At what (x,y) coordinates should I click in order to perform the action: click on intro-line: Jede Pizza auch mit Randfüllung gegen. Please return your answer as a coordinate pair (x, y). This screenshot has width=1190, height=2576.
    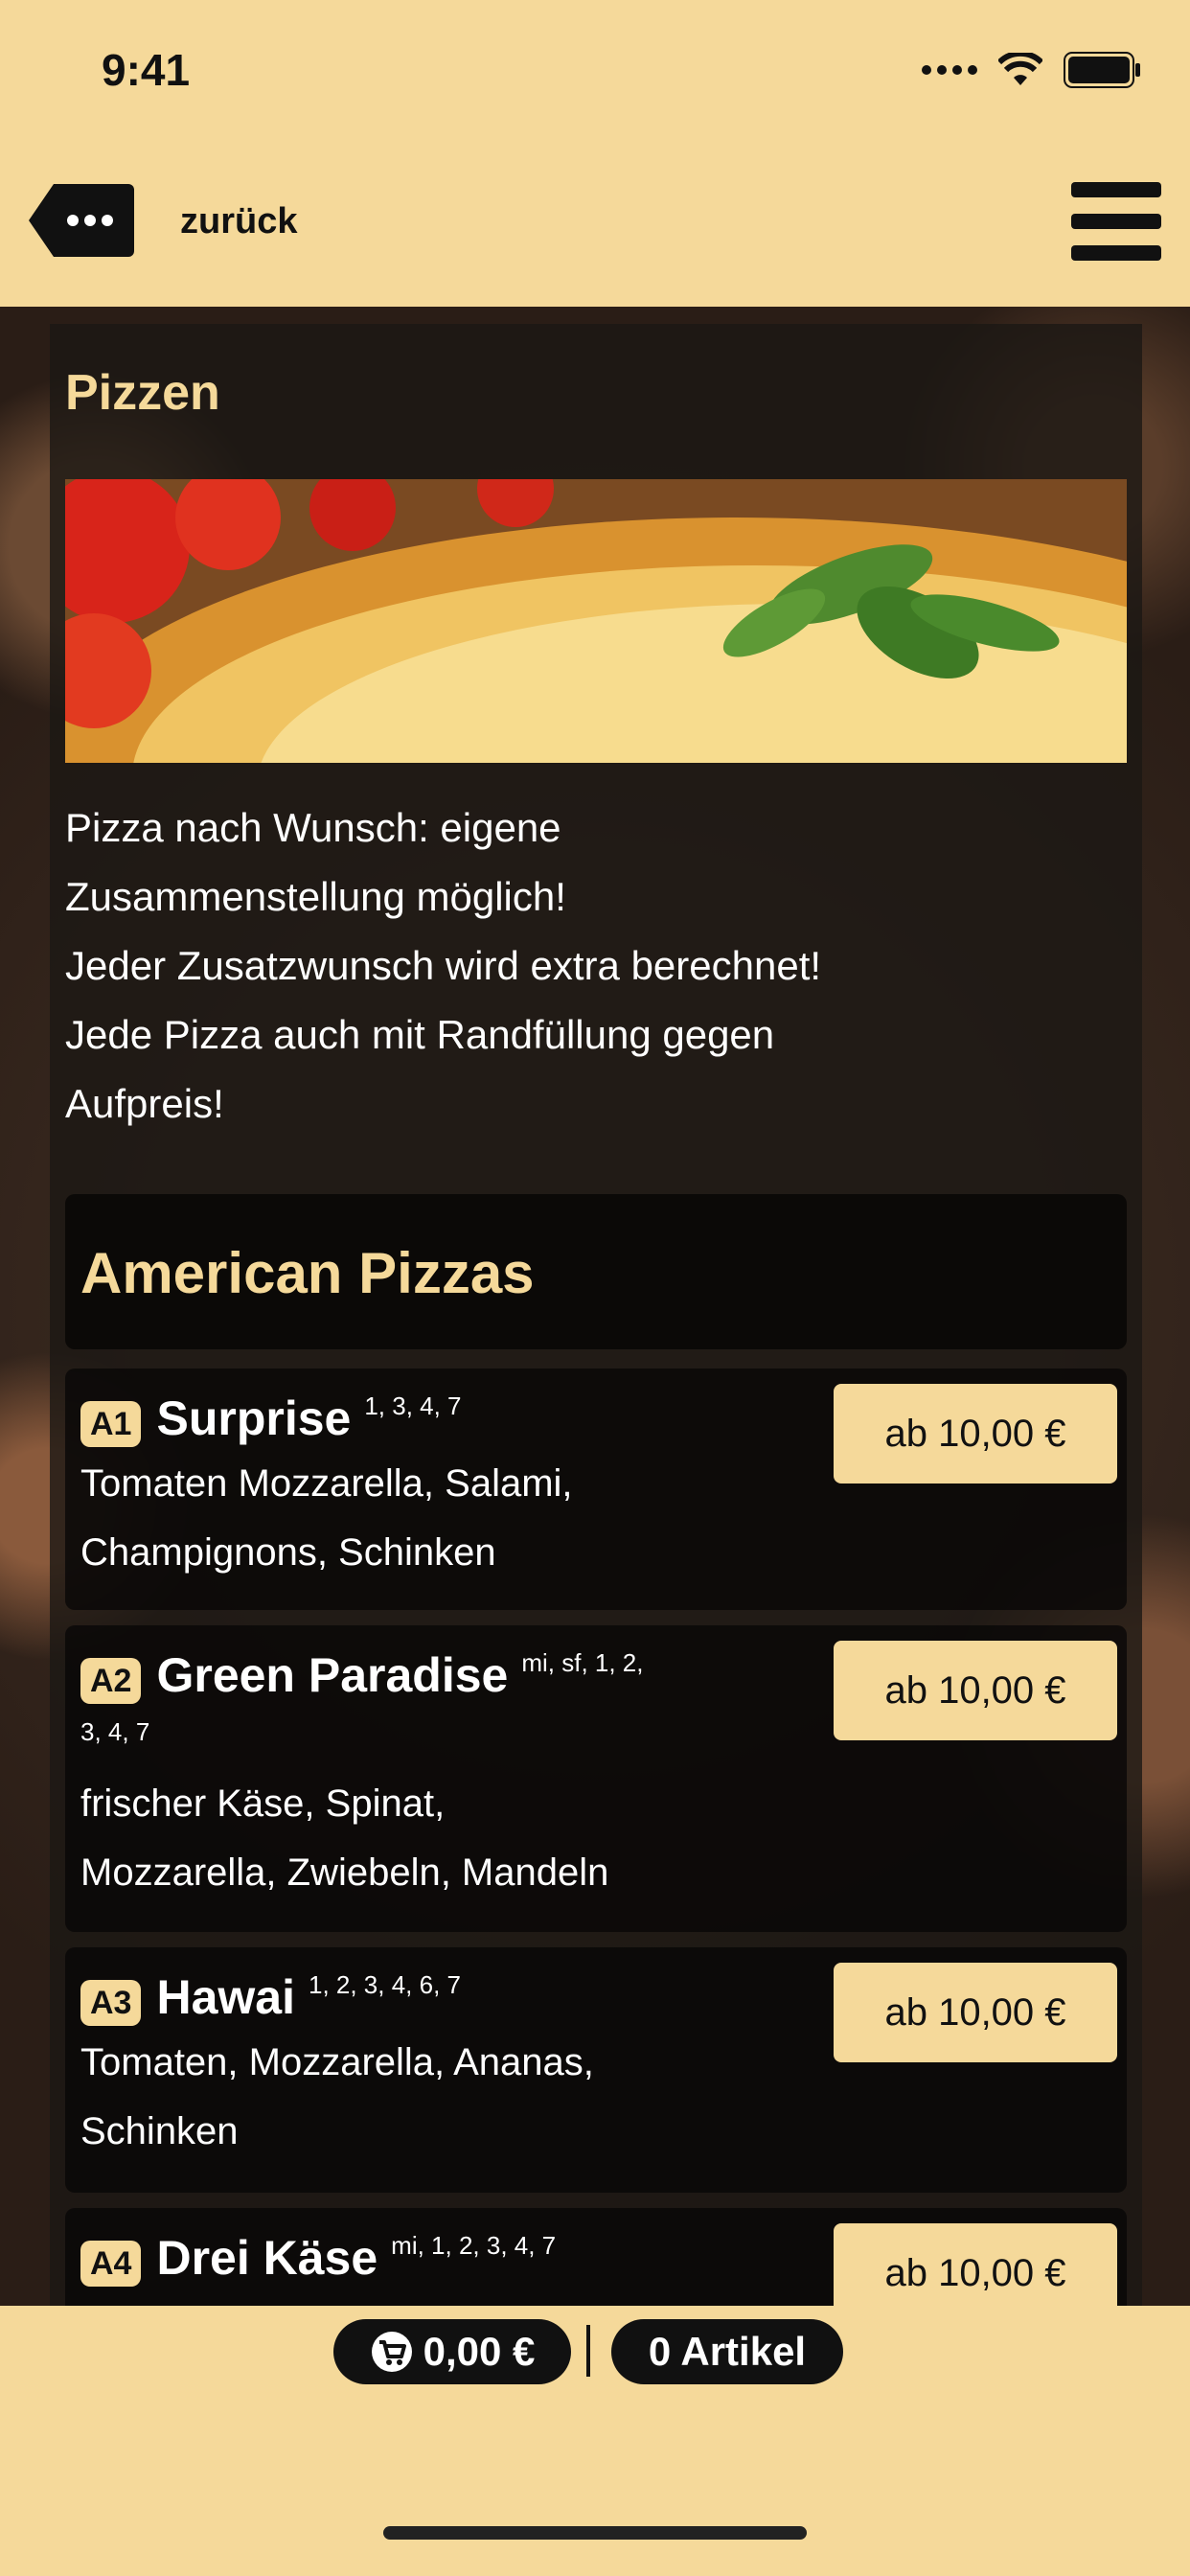
    Looking at the image, I should click on (420, 1034).